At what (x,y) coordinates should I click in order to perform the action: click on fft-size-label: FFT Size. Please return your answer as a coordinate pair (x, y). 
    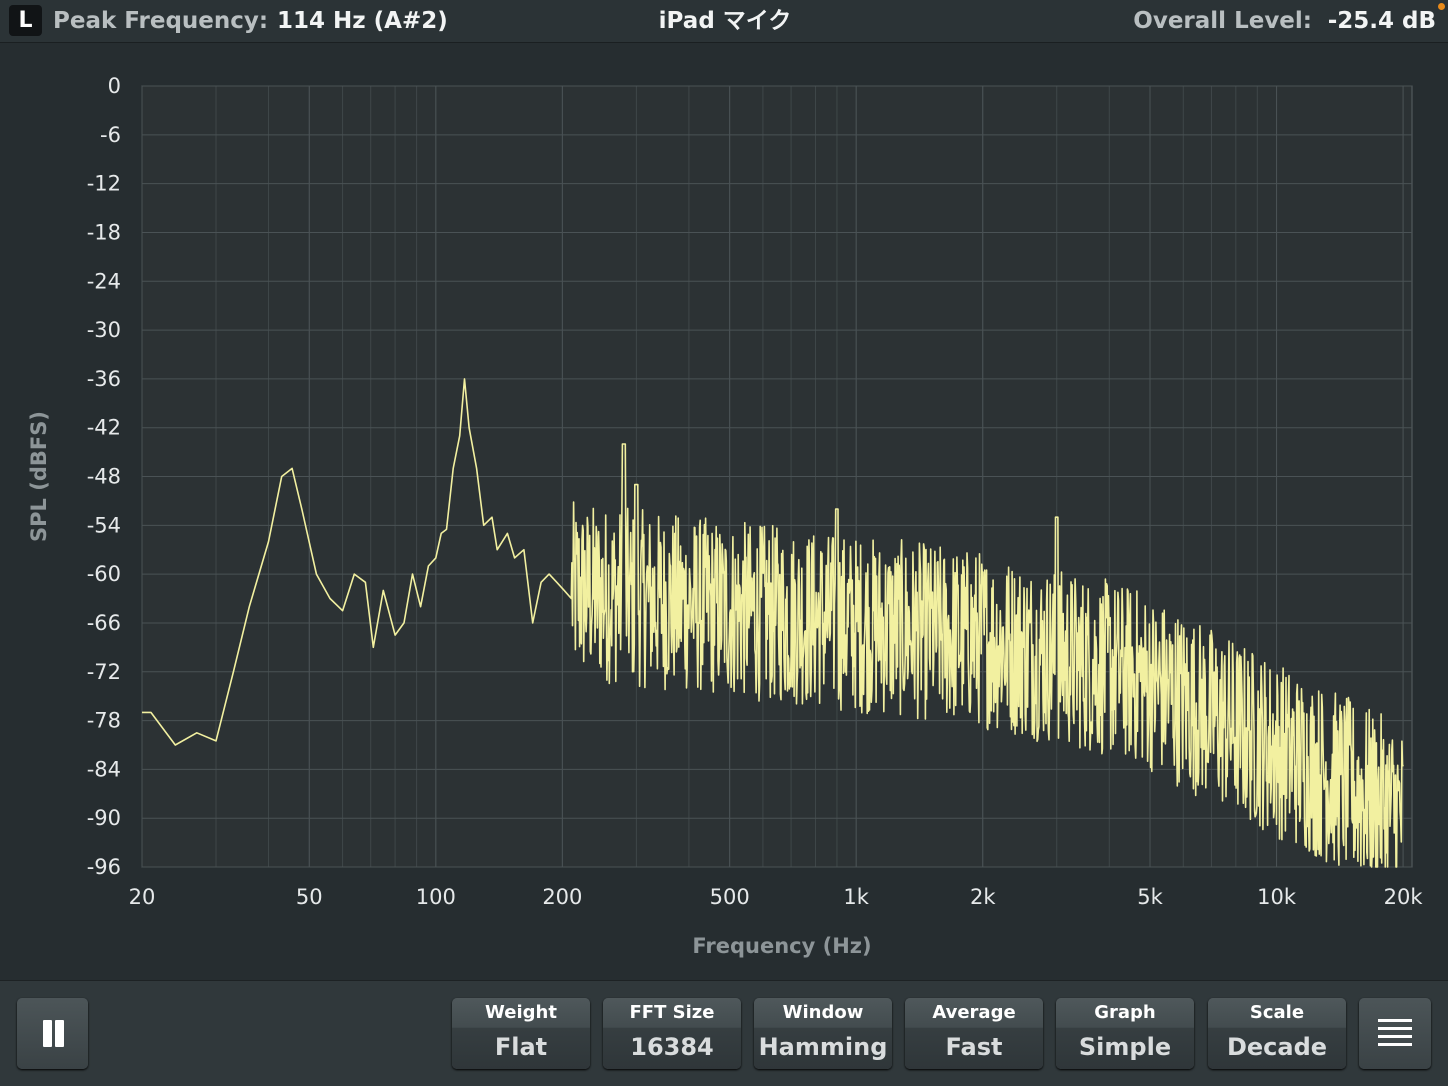
    Looking at the image, I should click on (672, 1012).